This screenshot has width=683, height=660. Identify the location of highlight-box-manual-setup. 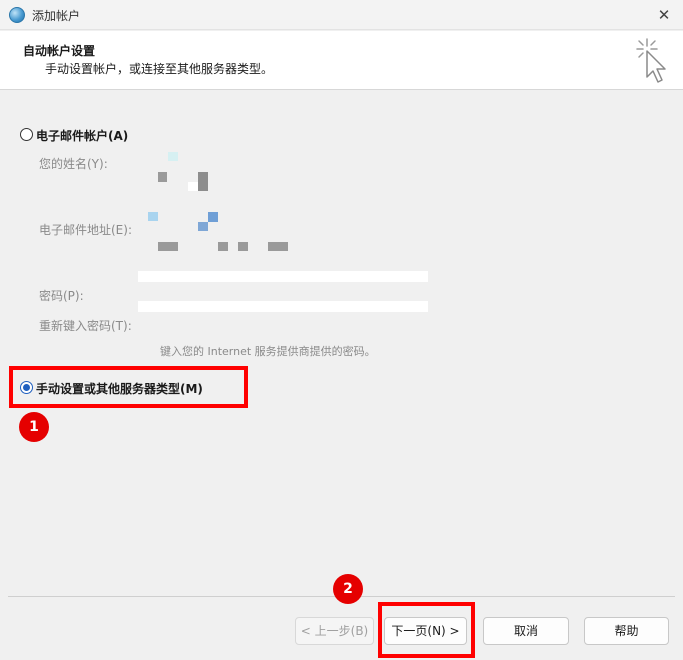
(128, 387).